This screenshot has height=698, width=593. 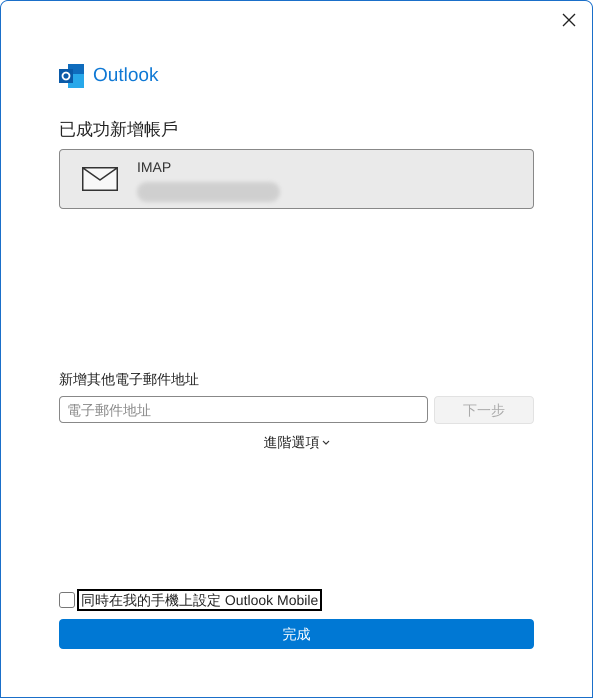 What do you see at coordinates (129, 379) in the screenshot?
I see `field-label: 新增其他電子郵件地址` at bounding box center [129, 379].